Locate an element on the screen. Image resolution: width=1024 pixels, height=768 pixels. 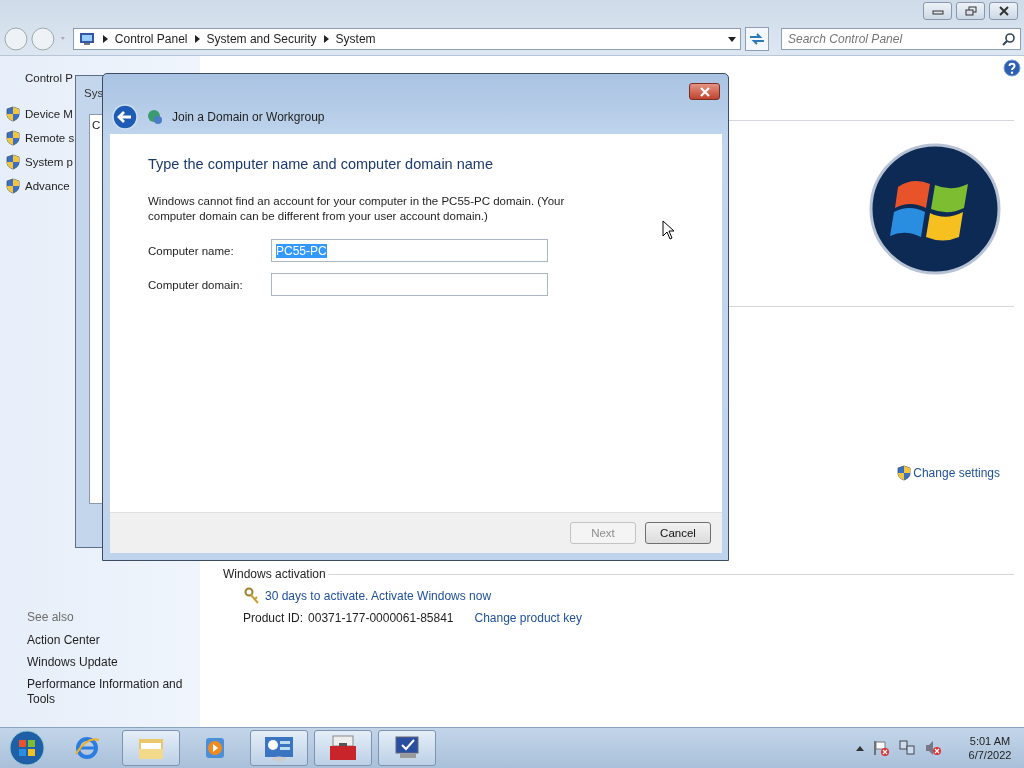
panel-text: C is located at coordinates (96, 125).